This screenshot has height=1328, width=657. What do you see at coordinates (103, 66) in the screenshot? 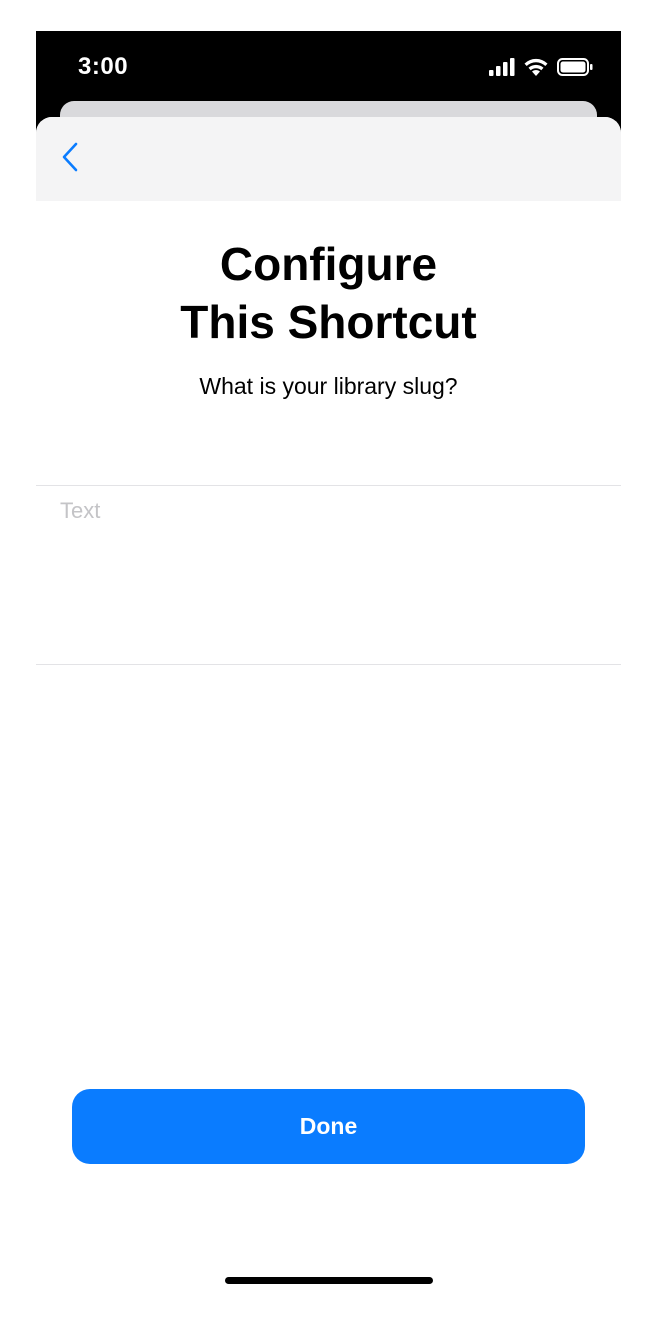
I see `status-time: 3:00` at bounding box center [103, 66].